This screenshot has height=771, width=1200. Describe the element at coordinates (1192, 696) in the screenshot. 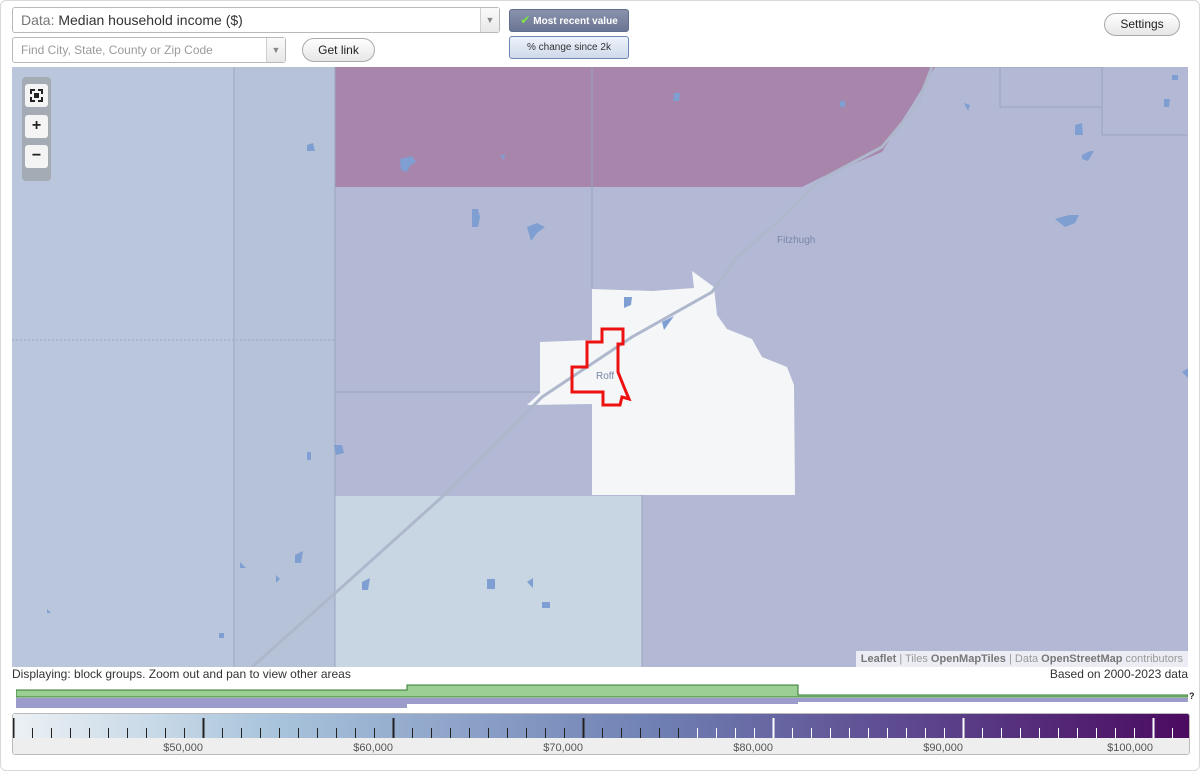

I see `help-icon: ?` at that location.